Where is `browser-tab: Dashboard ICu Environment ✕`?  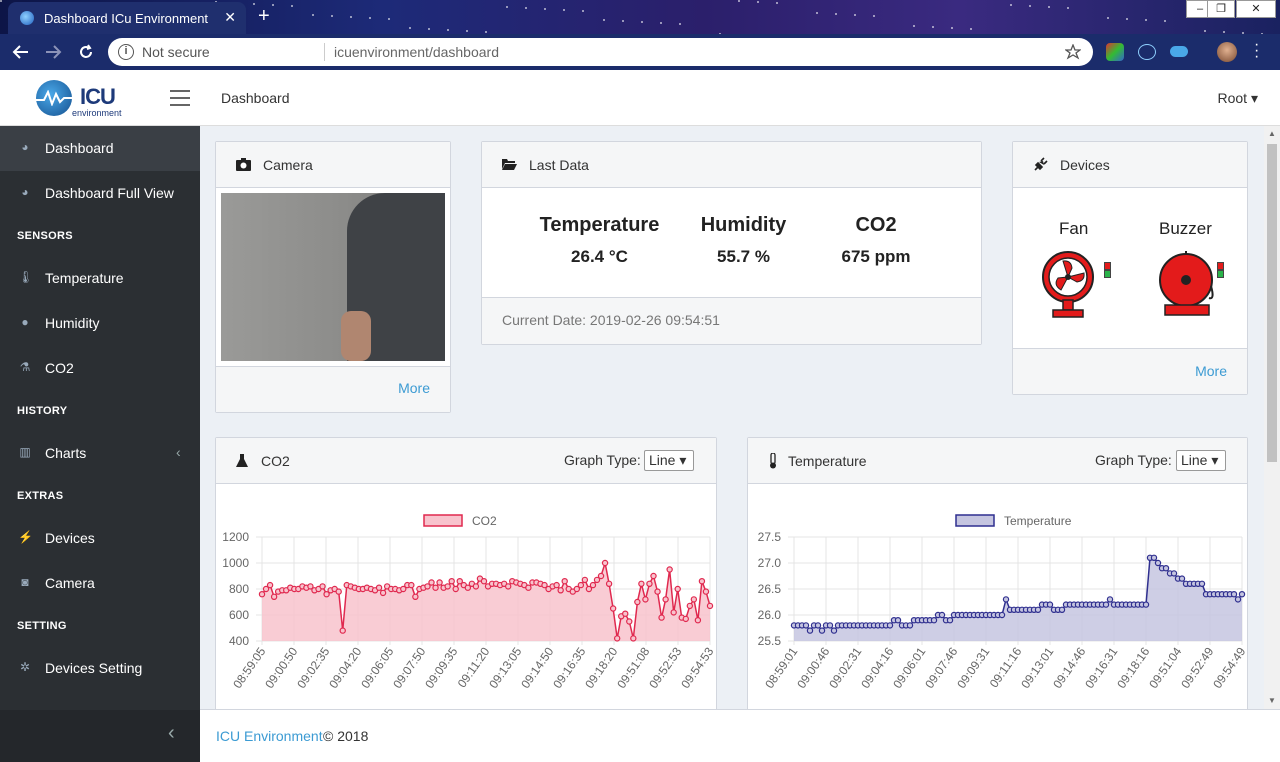 browser-tab: Dashboard ICu Environment ✕ is located at coordinates (127, 18).